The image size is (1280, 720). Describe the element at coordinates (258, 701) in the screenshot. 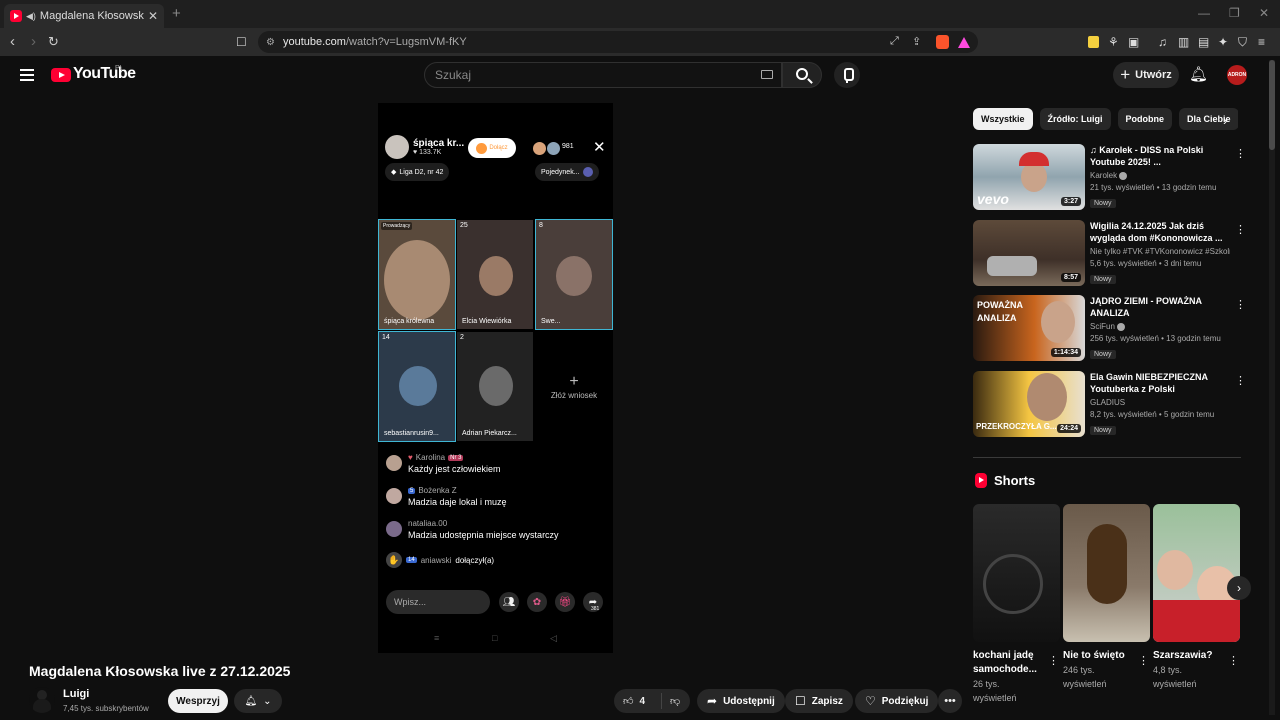

I see `subscription-bell-button: 🔔︎ ⌄` at that location.